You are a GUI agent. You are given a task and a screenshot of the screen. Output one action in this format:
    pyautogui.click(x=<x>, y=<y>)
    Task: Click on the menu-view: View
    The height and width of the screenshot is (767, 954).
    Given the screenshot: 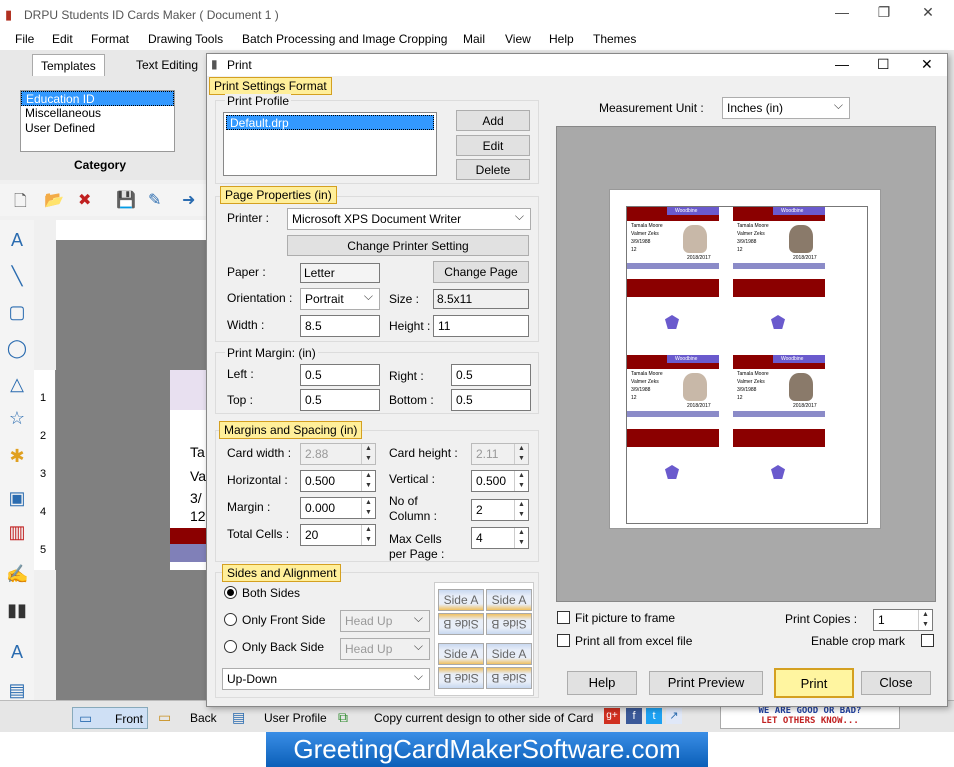 What is the action you would take?
    pyautogui.click(x=518, y=39)
    